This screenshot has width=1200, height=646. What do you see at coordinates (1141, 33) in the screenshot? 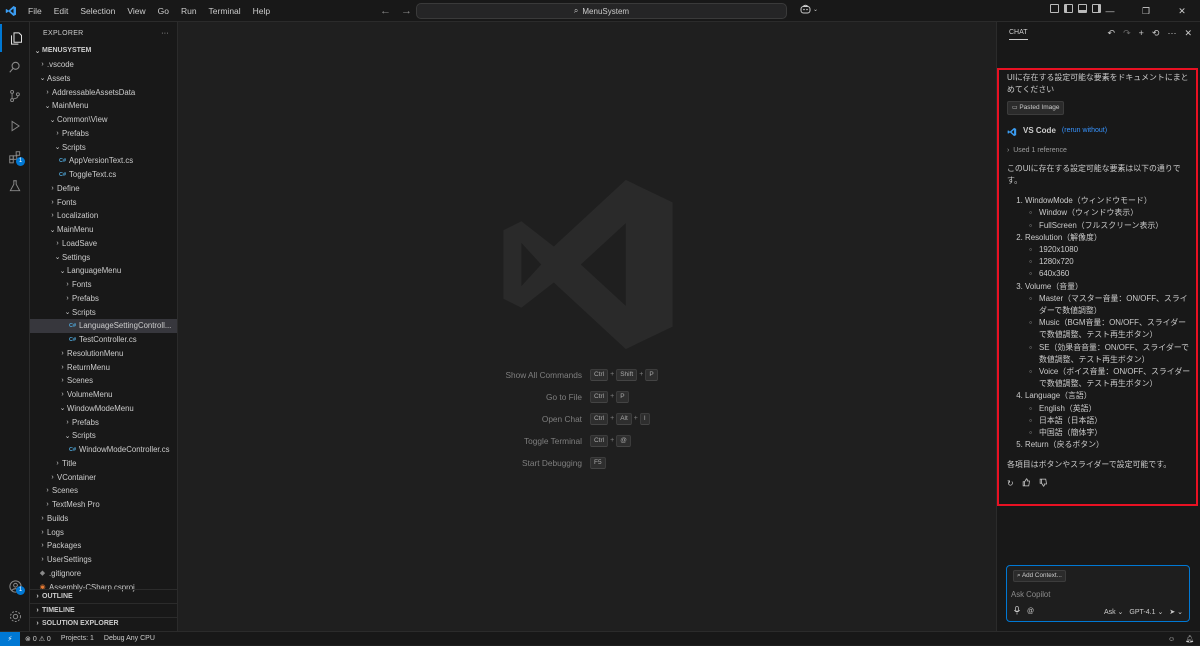
I see `new-chat-icon: +` at bounding box center [1141, 33].